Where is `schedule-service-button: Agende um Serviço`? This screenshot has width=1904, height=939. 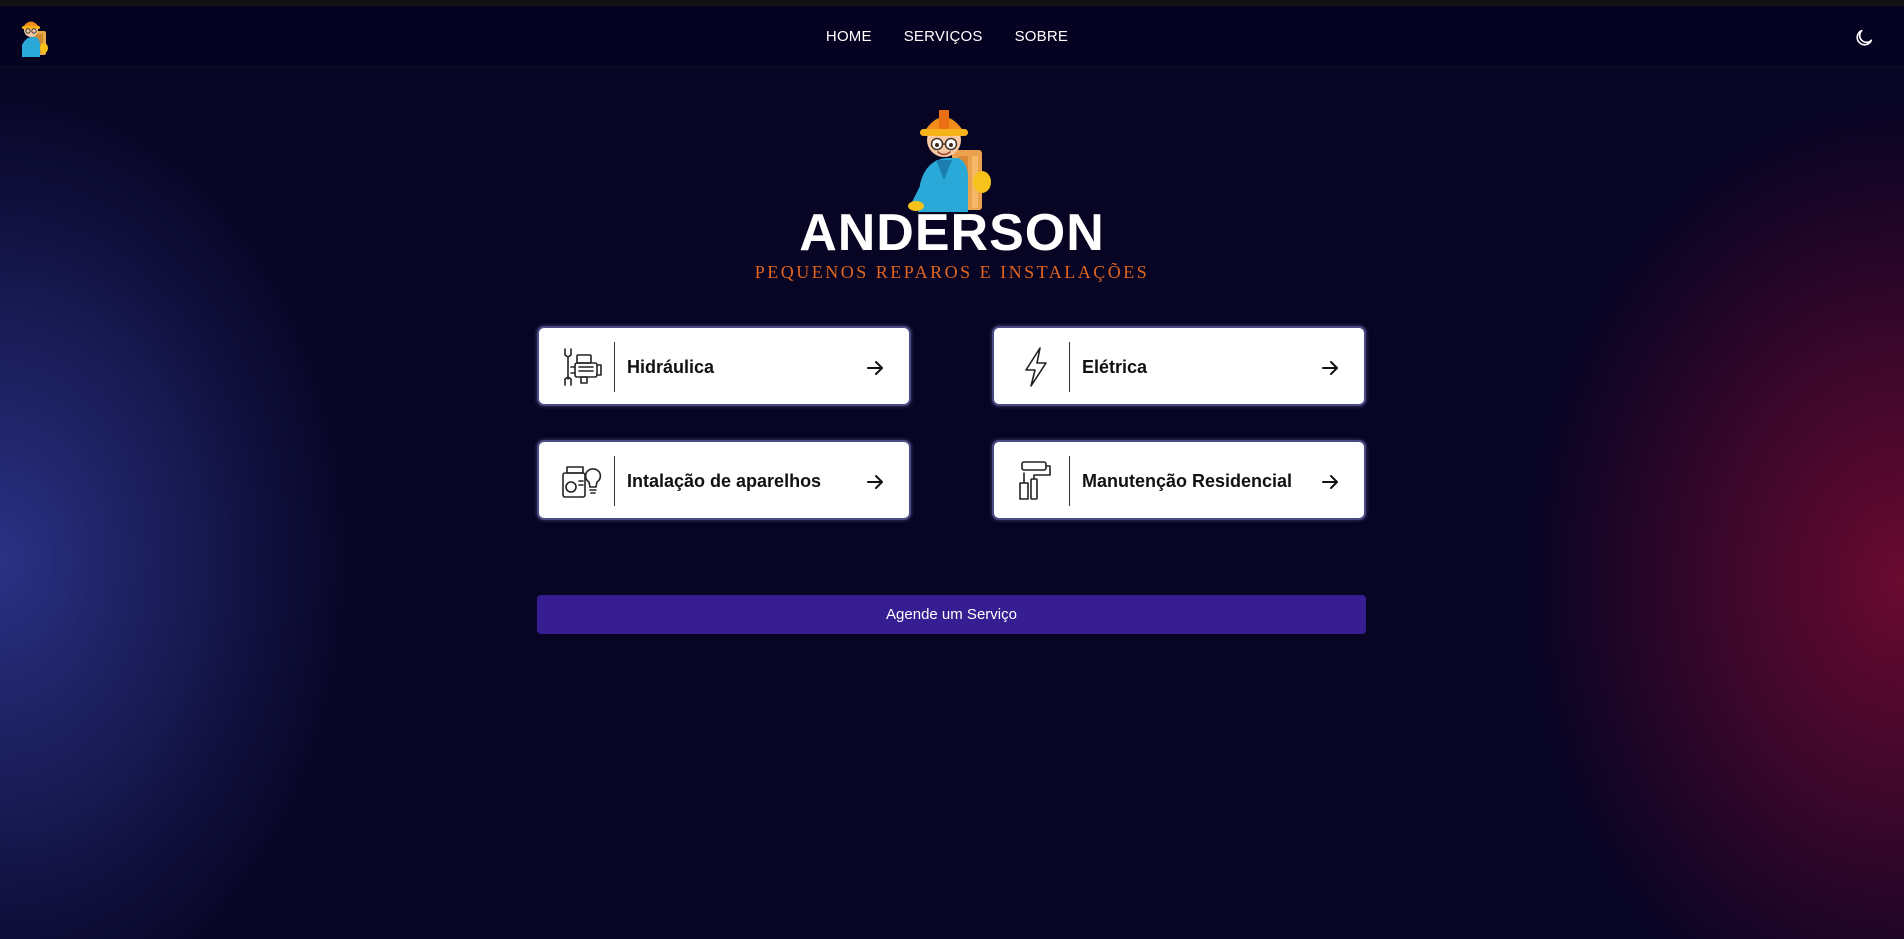 schedule-service-button: Agende um Serviço is located at coordinates (951, 614).